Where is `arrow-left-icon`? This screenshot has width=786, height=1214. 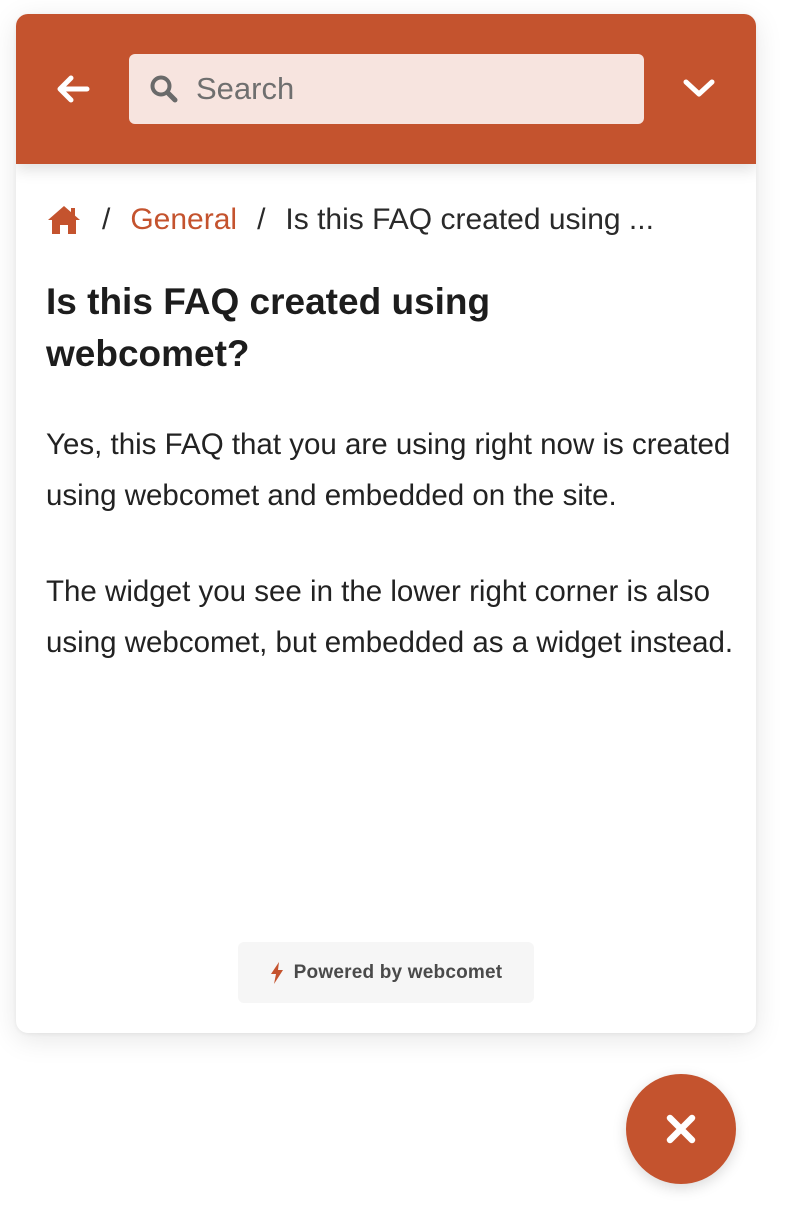 arrow-left-icon is located at coordinates (73, 89).